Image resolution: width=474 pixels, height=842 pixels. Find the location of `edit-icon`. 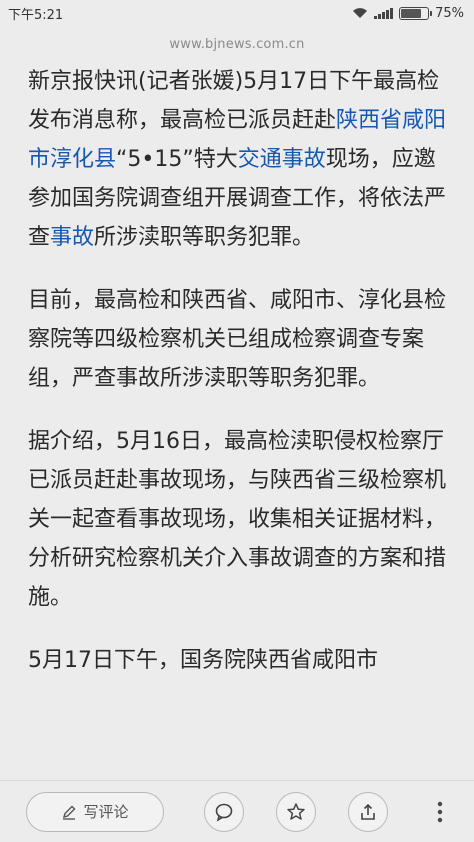

edit-icon is located at coordinates (69, 812).